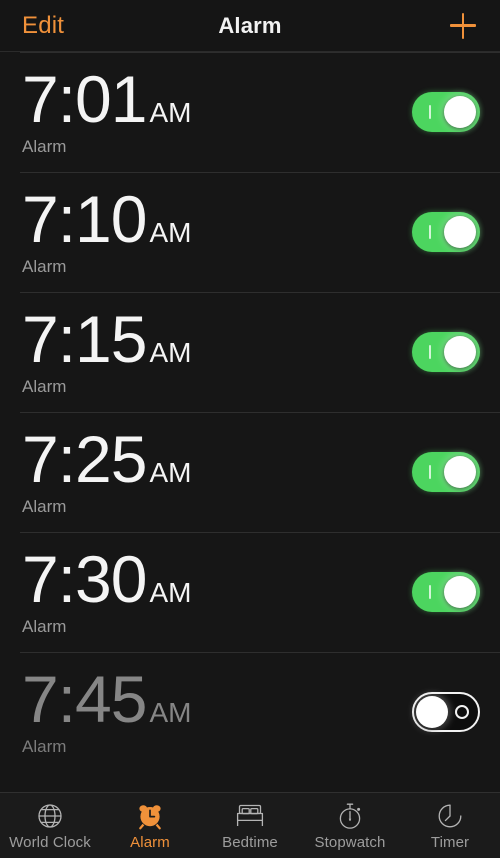 The width and height of the screenshot is (500, 858). Describe the element at coordinates (250, 842) in the screenshot. I see `tab-label: Bedtime` at that location.